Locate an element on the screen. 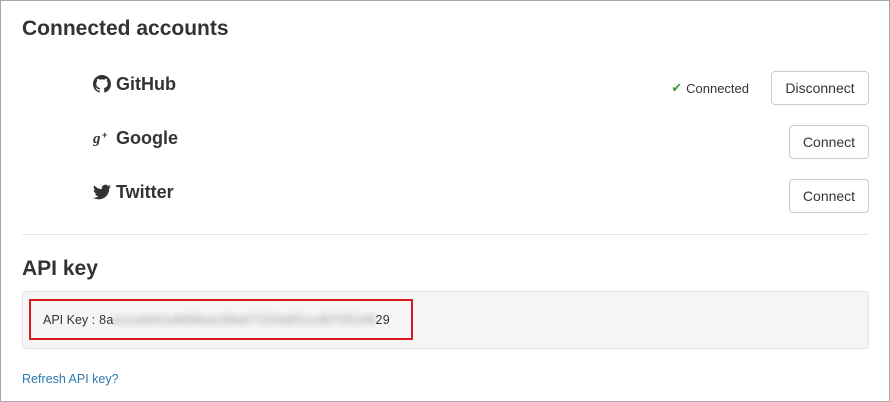 This screenshot has height=402, width=890. api-key-prefix: 8a is located at coordinates (106, 319).